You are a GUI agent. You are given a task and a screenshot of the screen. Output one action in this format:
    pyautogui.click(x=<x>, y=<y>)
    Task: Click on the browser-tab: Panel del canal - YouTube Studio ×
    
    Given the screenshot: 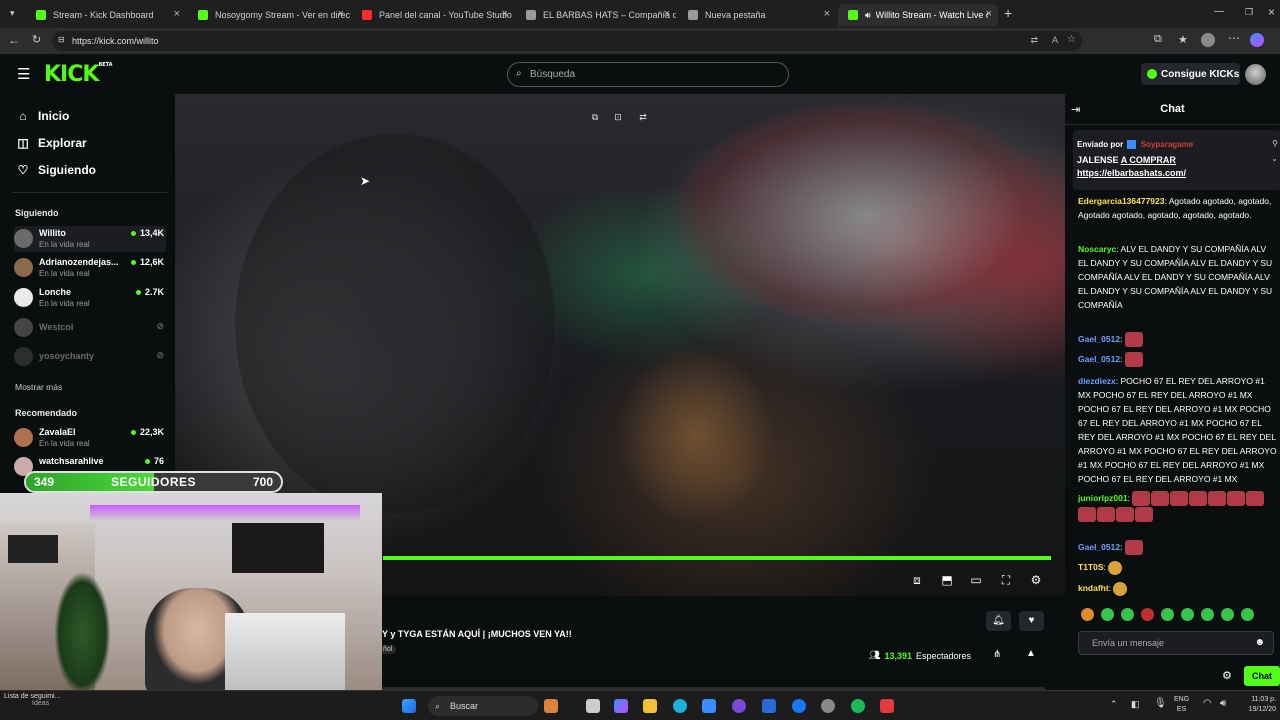 What is the action you would take?
    pyautogui.click(x=433, y=15)
    